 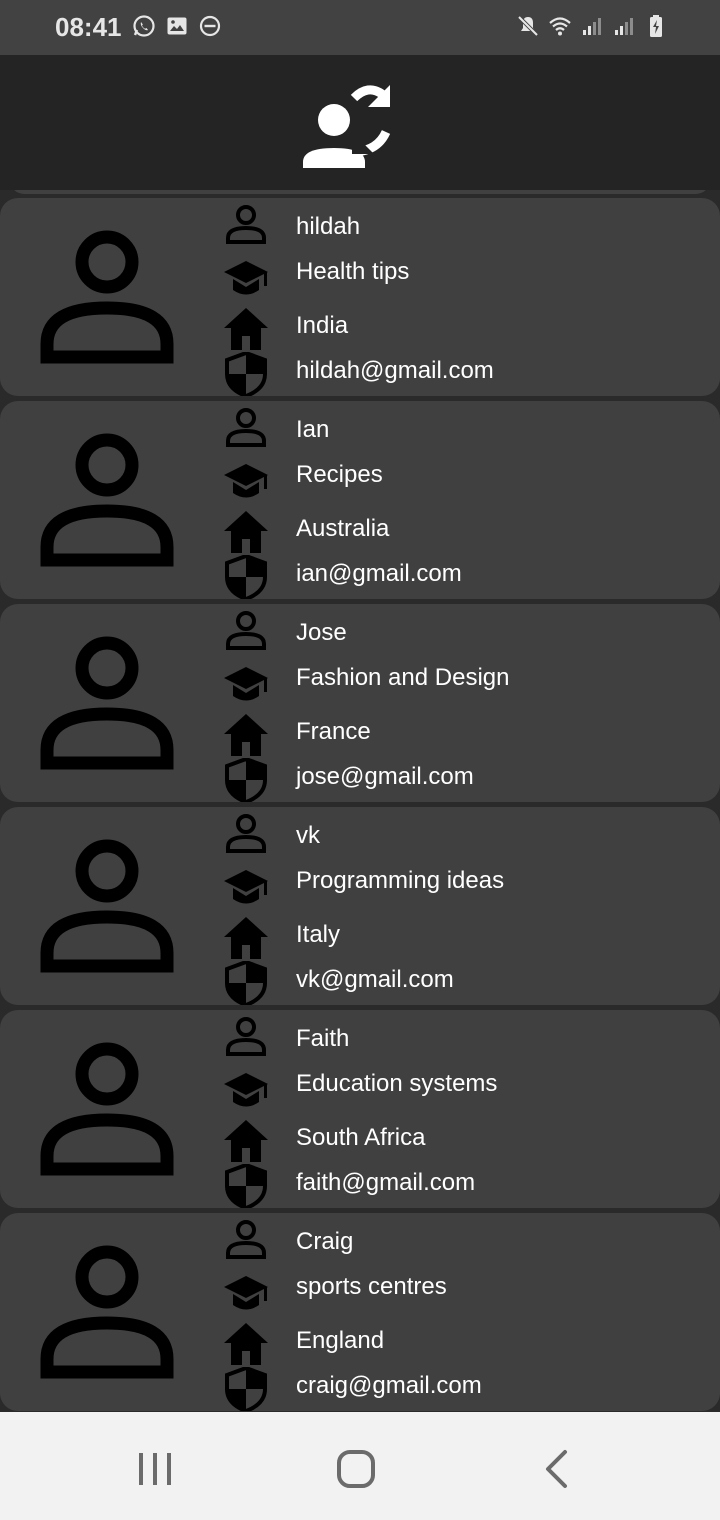 I want to click on contact-name: vk, so click(x=308, y=835).